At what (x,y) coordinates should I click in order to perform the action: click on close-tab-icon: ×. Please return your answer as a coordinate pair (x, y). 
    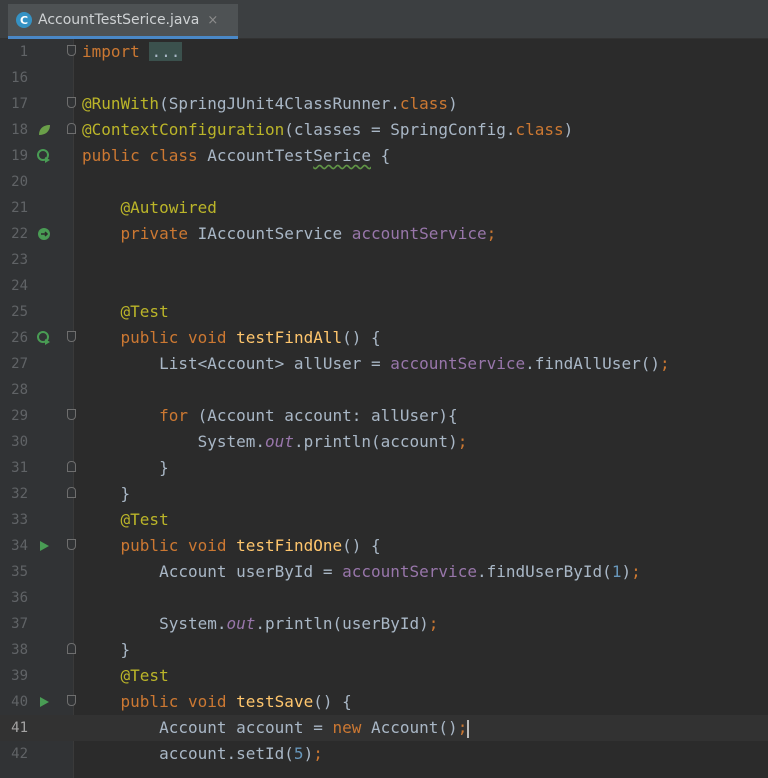
    Looking at the image, I should click on (212, 20).